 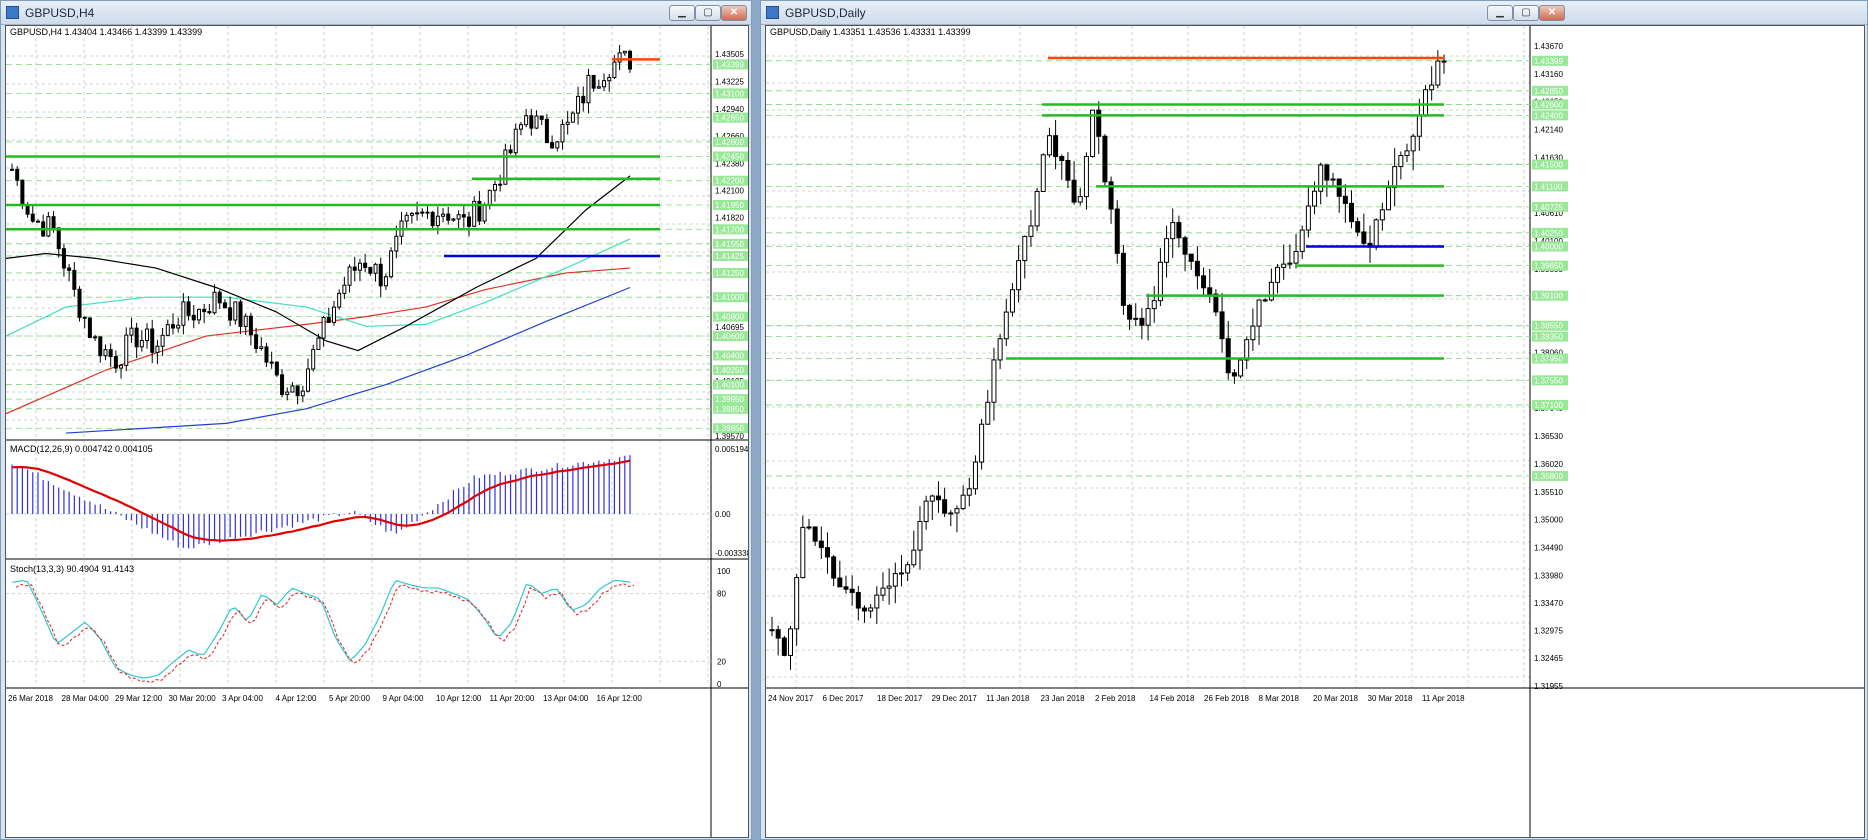 I want to click on price-axis-label: 1.35000, so click(x=1548, y=520).